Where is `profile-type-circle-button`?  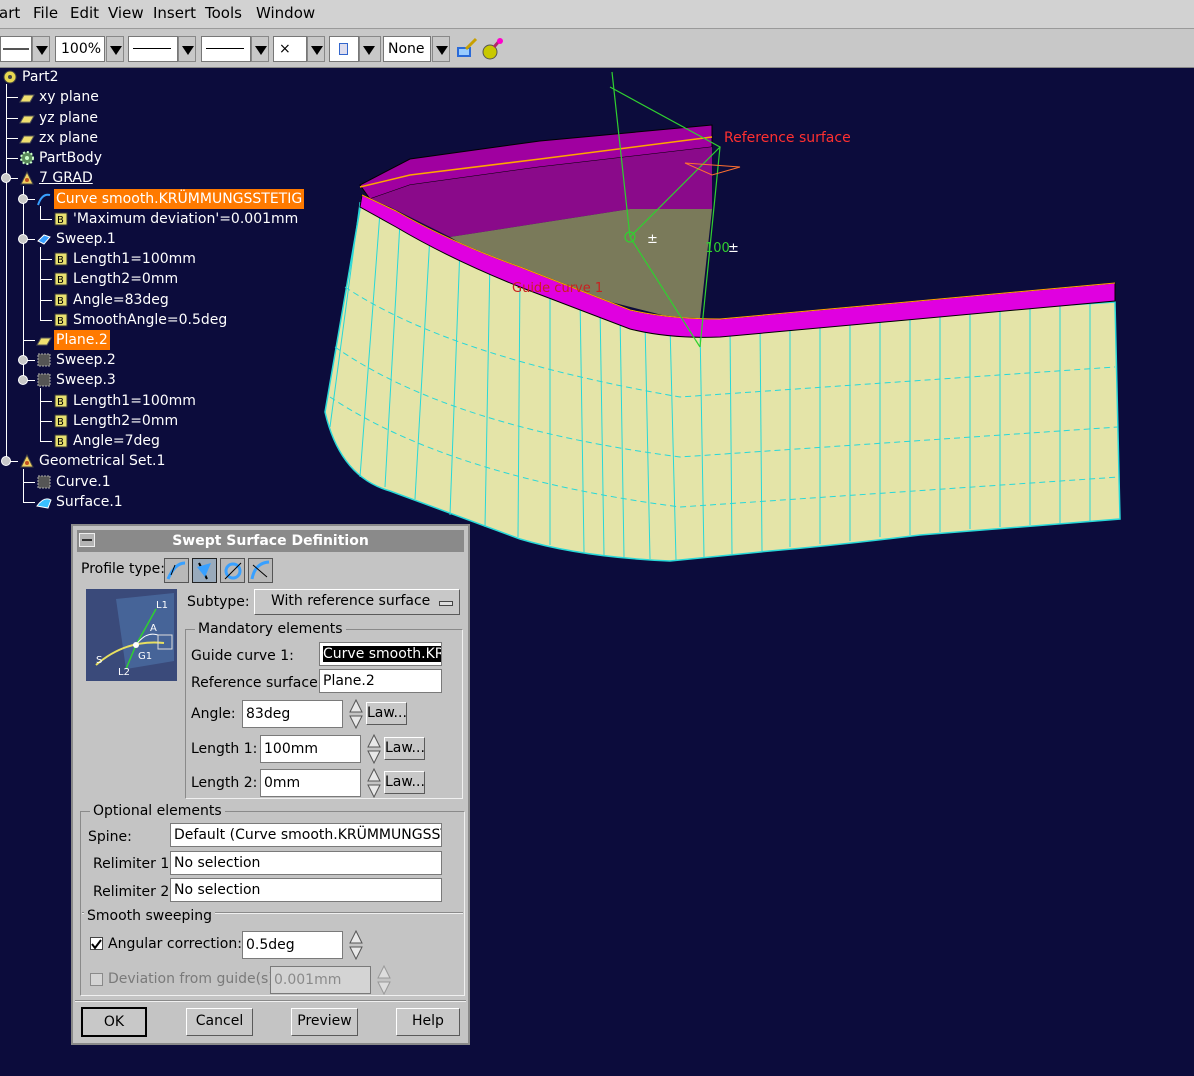 profile-type-circle-button is located at coordinates (232, 570).